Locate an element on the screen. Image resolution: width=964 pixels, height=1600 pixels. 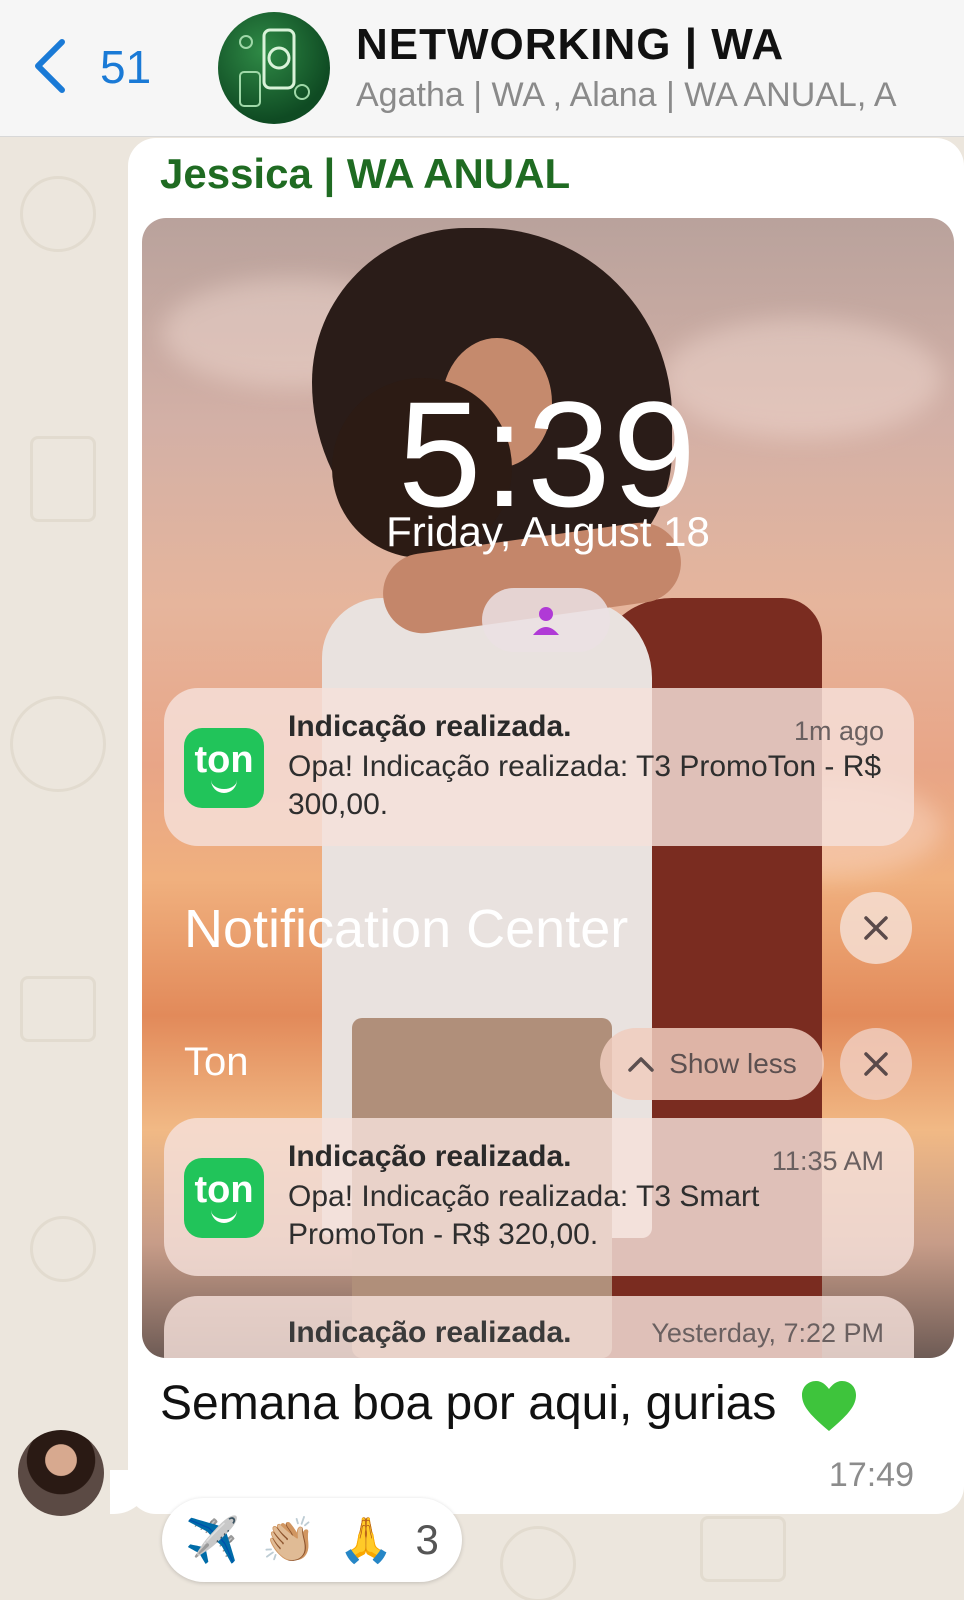
focus-mode-pill is located at coordinates (546, 620).